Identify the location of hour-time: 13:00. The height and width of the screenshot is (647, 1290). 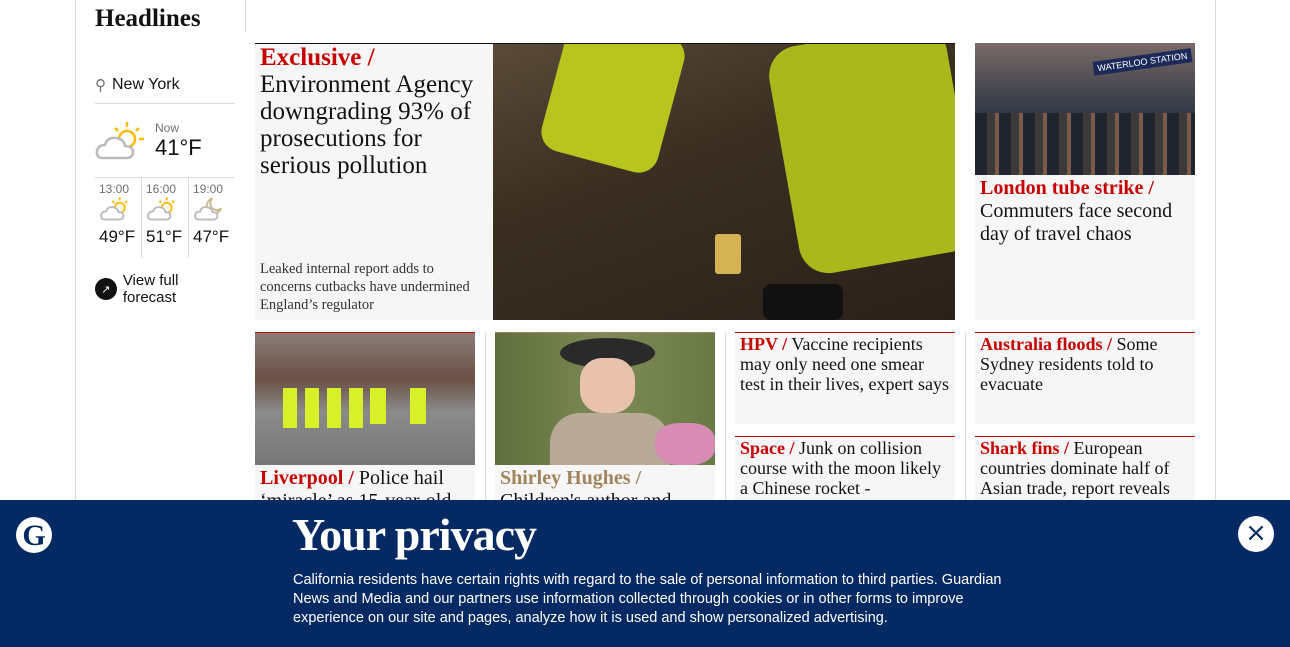
(114, 189).